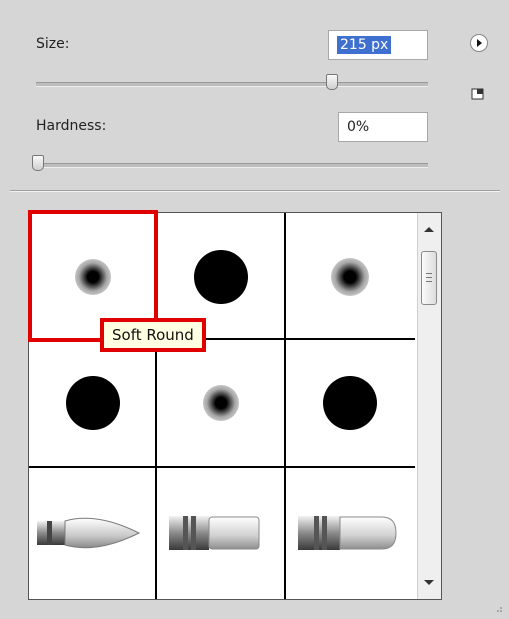 This screenshot has height=619, width=509. Describe the element at coordinates (71, 126) in the screenshot. I see `hardness-label: Hardness:` at that location.